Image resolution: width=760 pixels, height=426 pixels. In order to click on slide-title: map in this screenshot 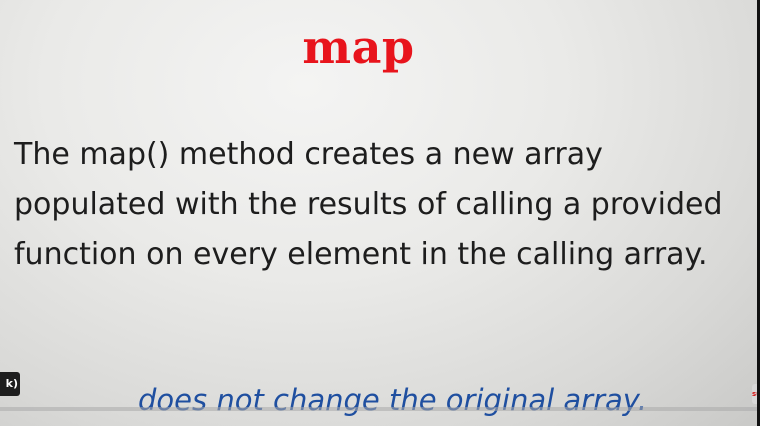, I will do `click(358, 47)`.